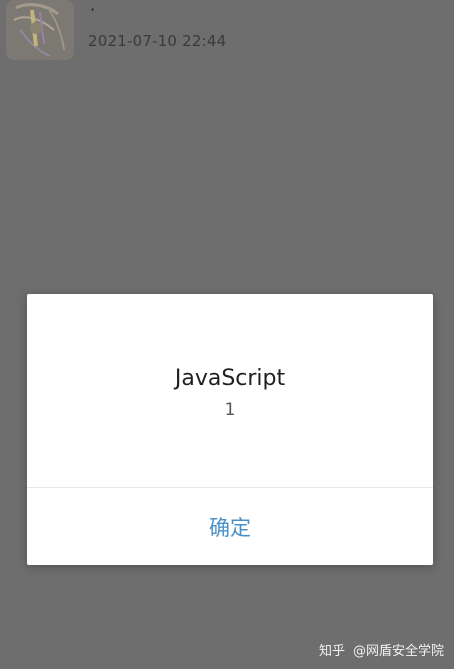 This screenshot has height=669, width=454. I want to click on watermark-account: @网盾安全学院, so click(398, 651).